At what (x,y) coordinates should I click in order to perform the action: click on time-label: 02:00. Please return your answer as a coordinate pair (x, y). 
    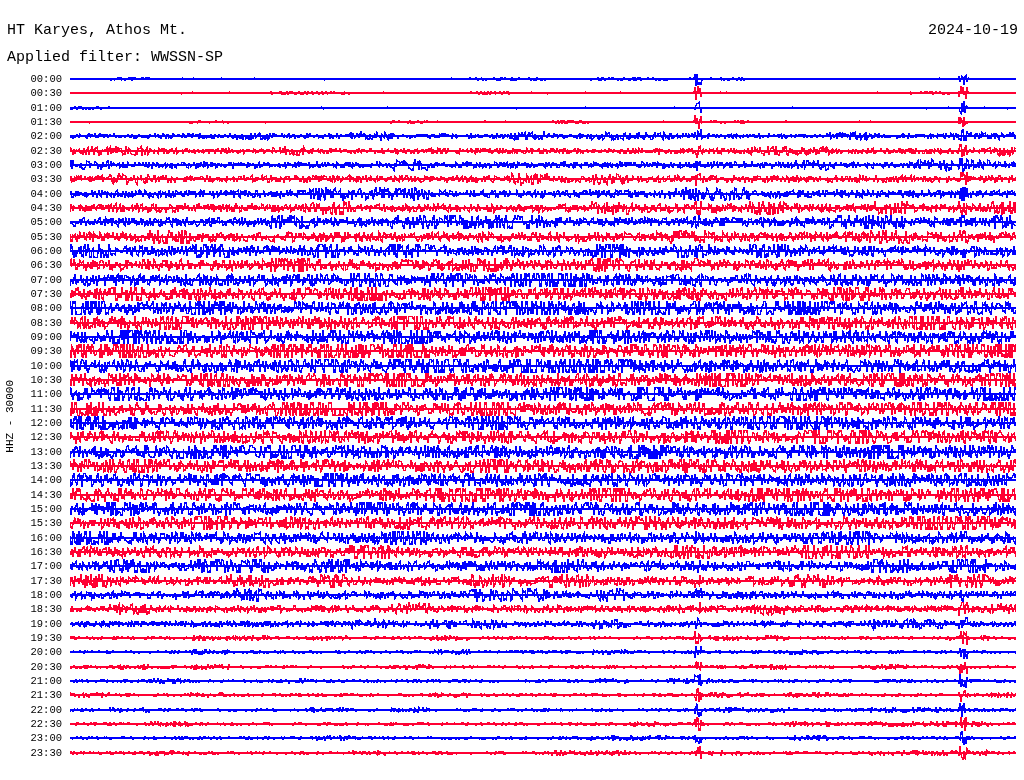
    Looking at the image, I should click on (46, 136).